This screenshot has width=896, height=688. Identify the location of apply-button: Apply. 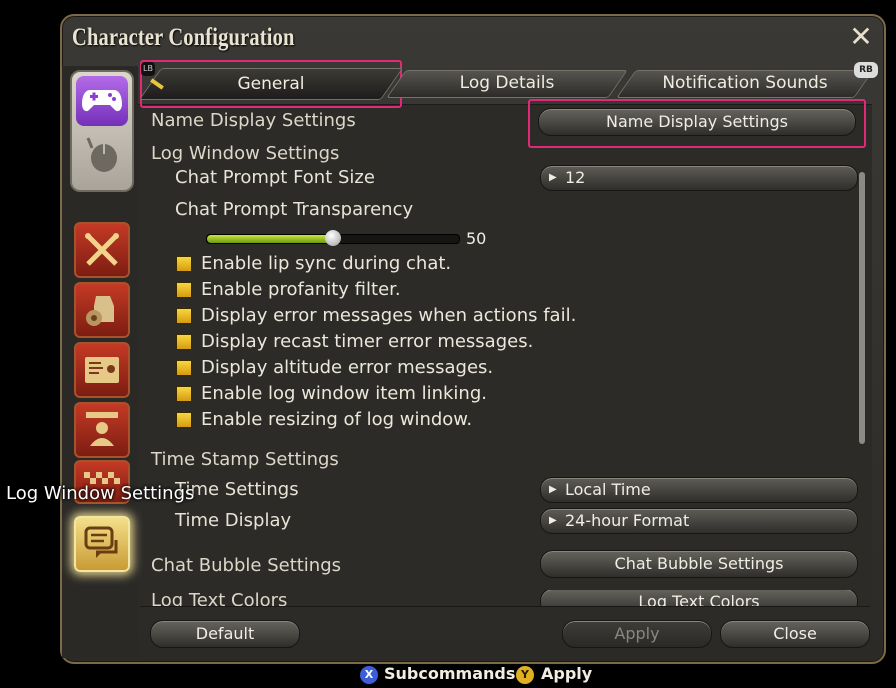
(637, 634).